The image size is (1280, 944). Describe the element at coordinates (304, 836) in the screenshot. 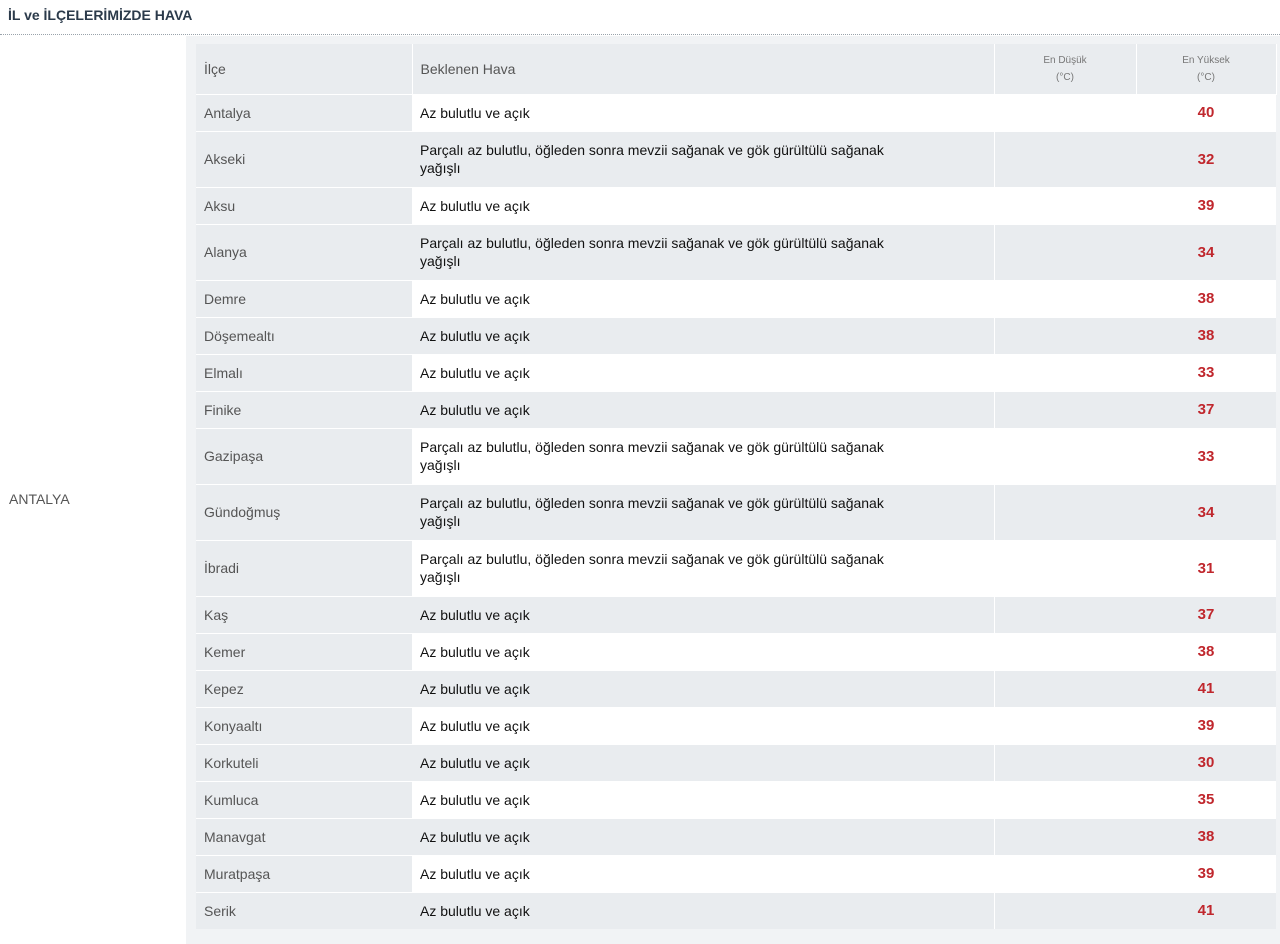

I see `district-name: Manavgat` at that location.